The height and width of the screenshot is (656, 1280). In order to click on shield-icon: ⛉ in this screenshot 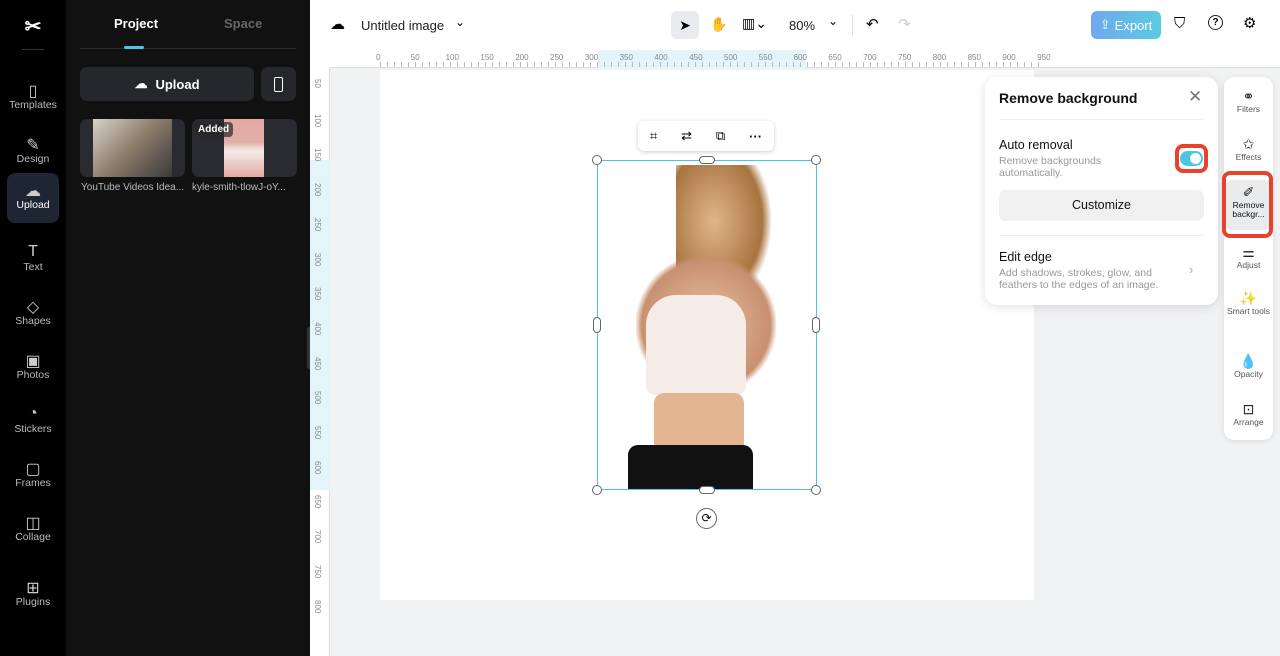, I will do `click(1179, 23)`.